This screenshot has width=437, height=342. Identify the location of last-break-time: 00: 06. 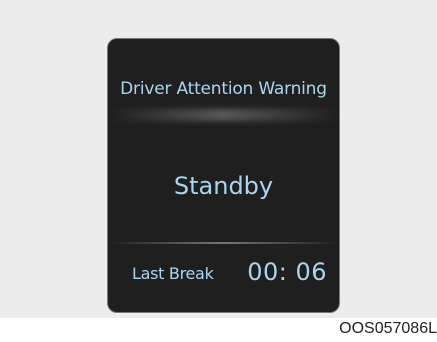
(287, 272).